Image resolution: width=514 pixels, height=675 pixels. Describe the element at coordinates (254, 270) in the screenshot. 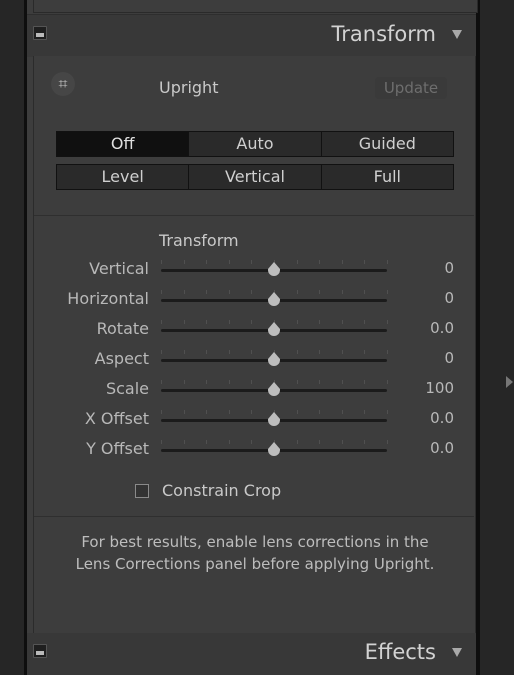

I see `slider-row: Vertical 0` at that location.